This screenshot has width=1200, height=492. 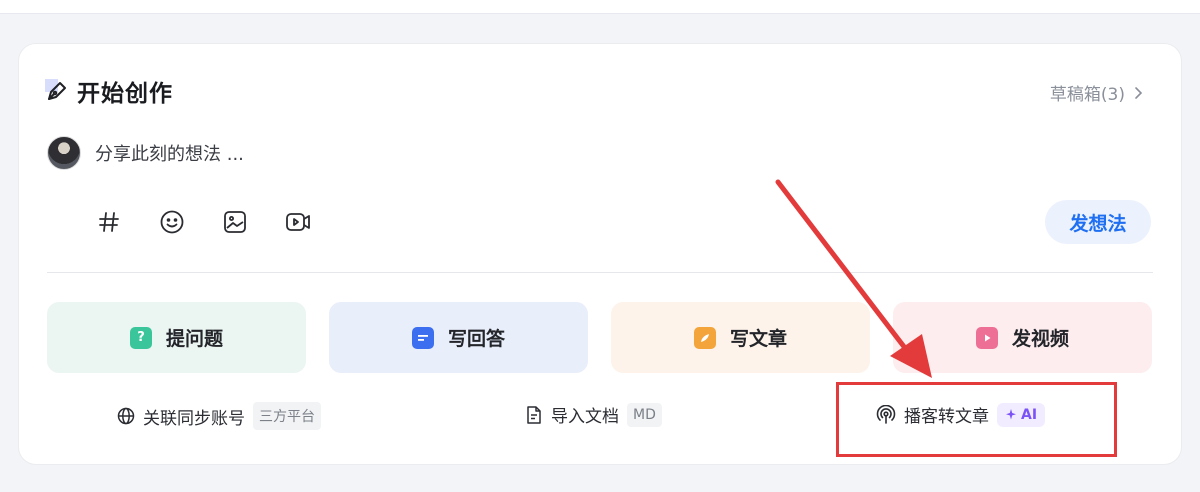 I want to click on avatar, so click(x=64, y=153).